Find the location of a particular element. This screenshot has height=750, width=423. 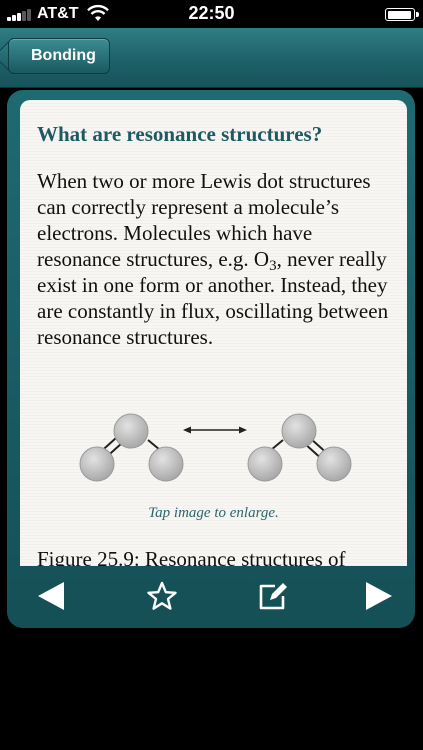

bottom-toolbar is located at coordinates (211, 597).